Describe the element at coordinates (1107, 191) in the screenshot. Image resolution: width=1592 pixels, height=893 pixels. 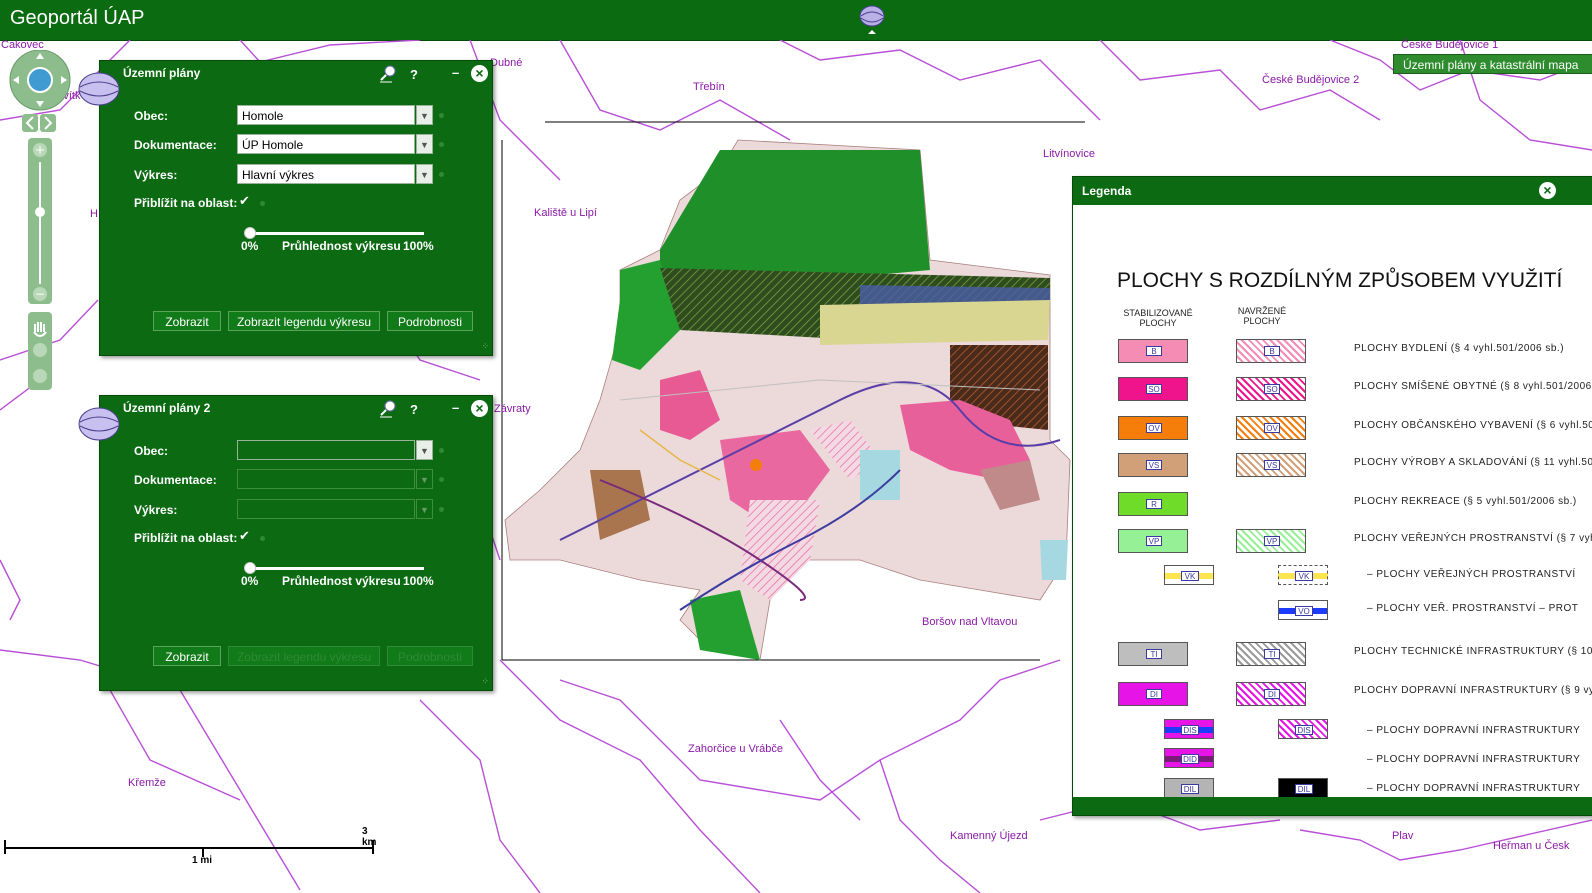
I see `legend-title: Legenda` at that location.